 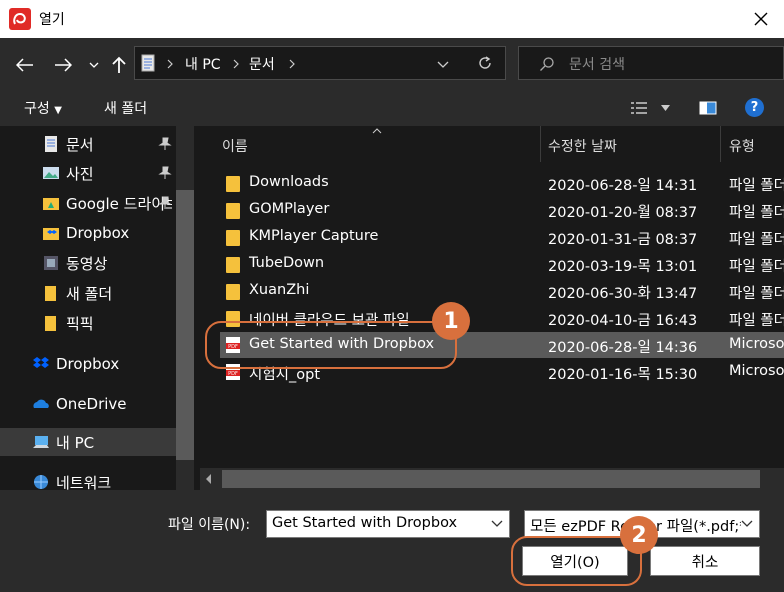 I want to click on caret-down-icon, so click(x=665, y=108).